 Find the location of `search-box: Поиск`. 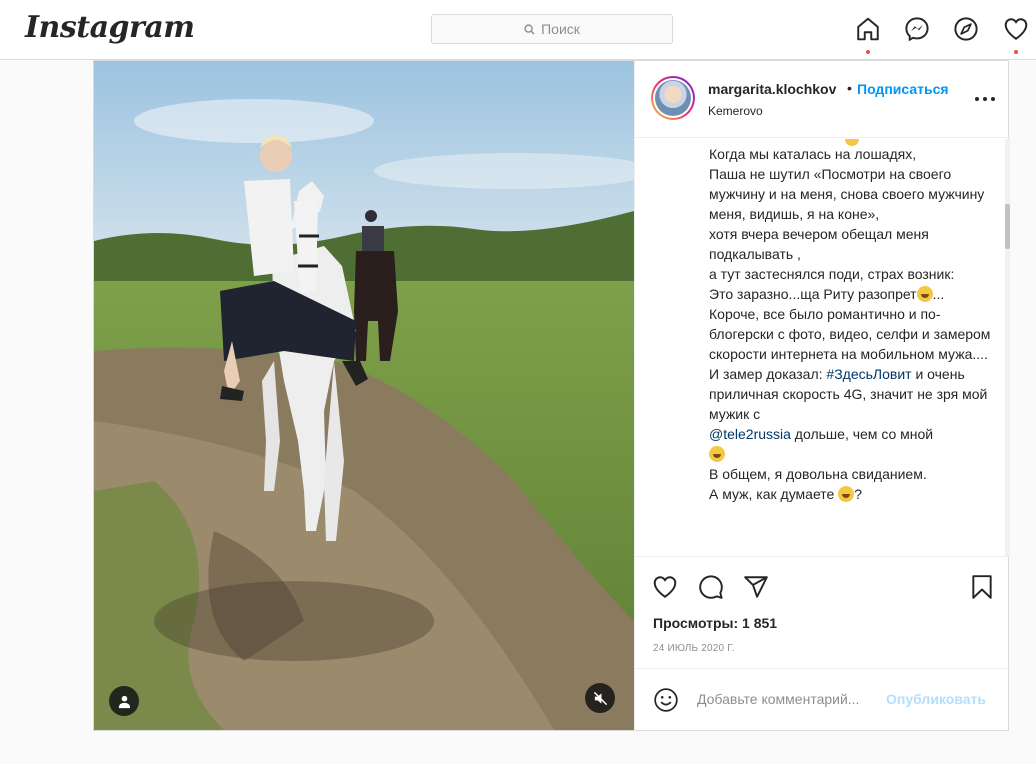

search-box: Поиск is located at coordinates (552, 29).